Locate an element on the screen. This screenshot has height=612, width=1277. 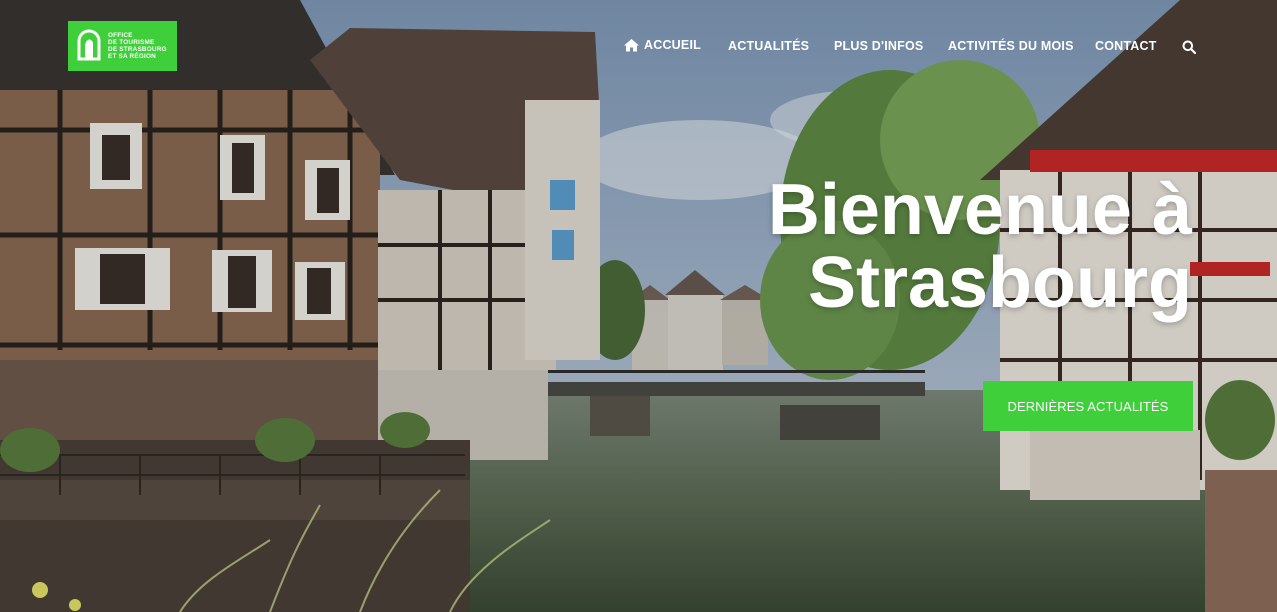
nav-item-label: ACCUEIL is located at coordinates (672, 45).